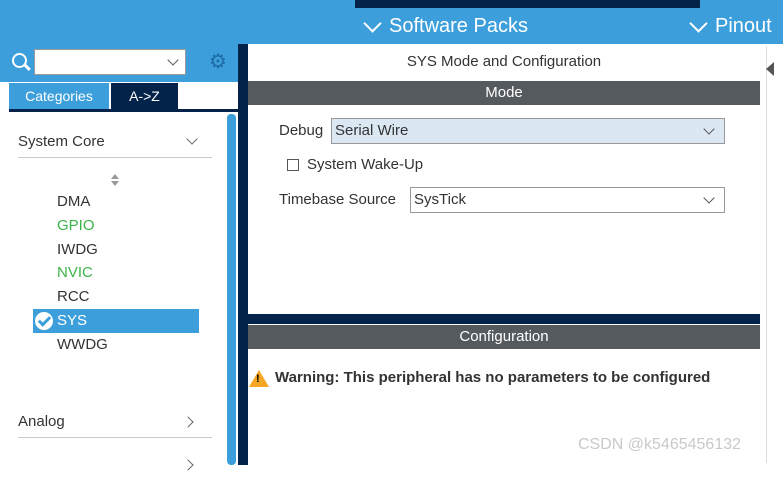  Describe the element at coordinates (76, 225) in the screenshot. I see `peripheral-label: GPIO` at that location.